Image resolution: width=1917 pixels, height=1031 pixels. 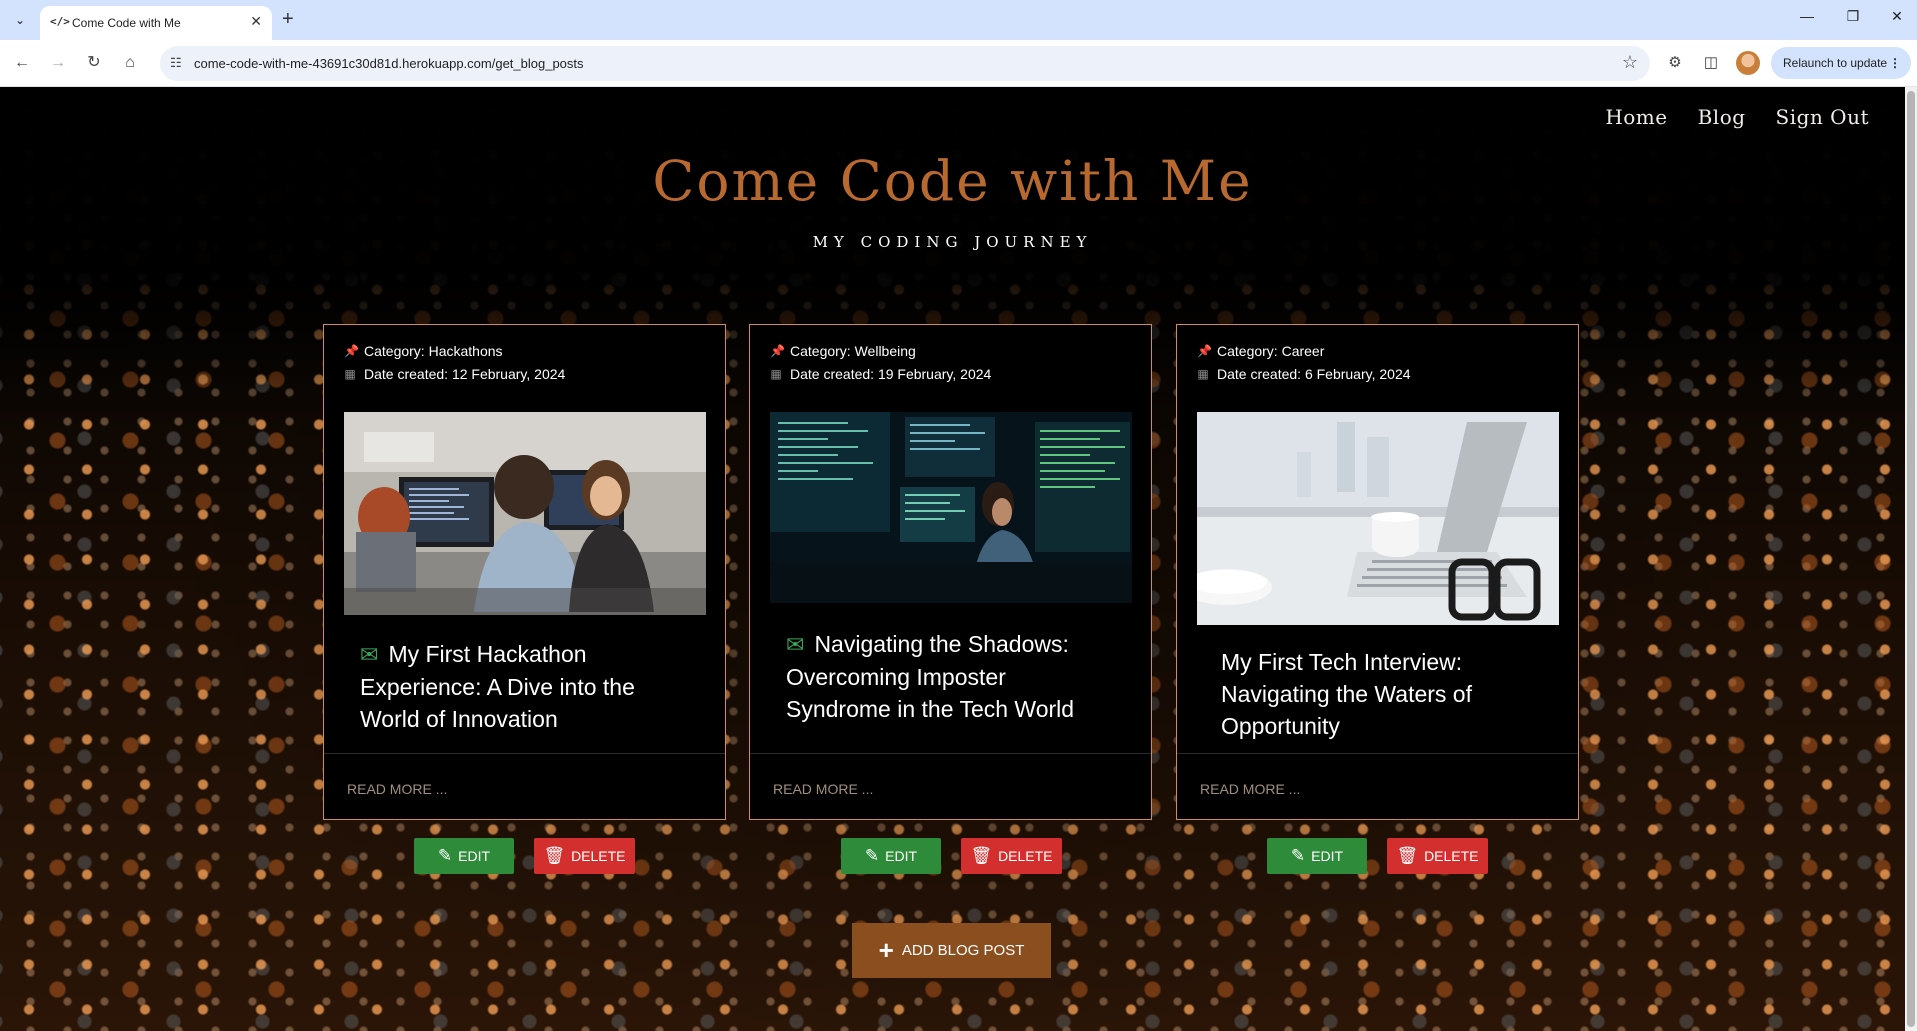 What do you see at coordinates (1897, 16) in the screenshot?
I see `close-window-icon: ✕` at bounding box center [1897, 16].